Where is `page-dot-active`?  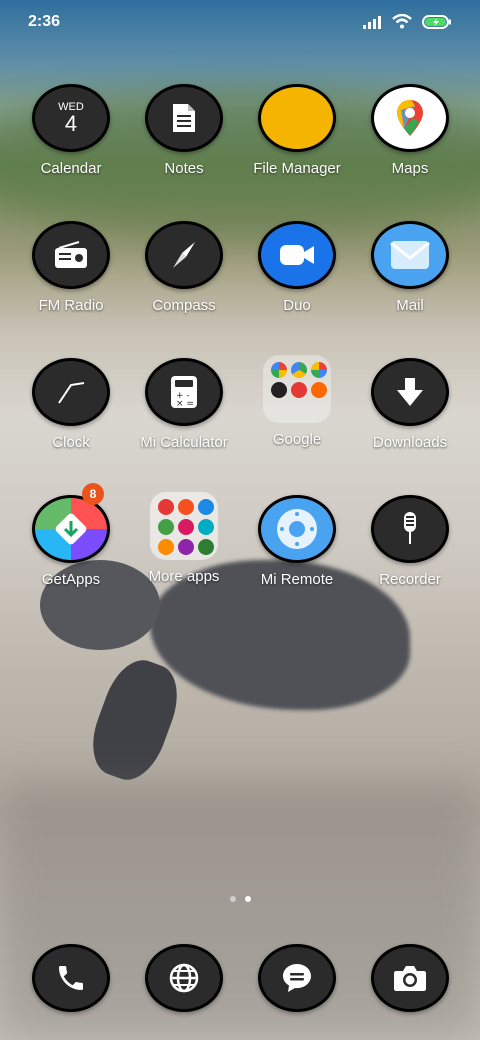 page-dot-active is located at coordinates (247, 899).